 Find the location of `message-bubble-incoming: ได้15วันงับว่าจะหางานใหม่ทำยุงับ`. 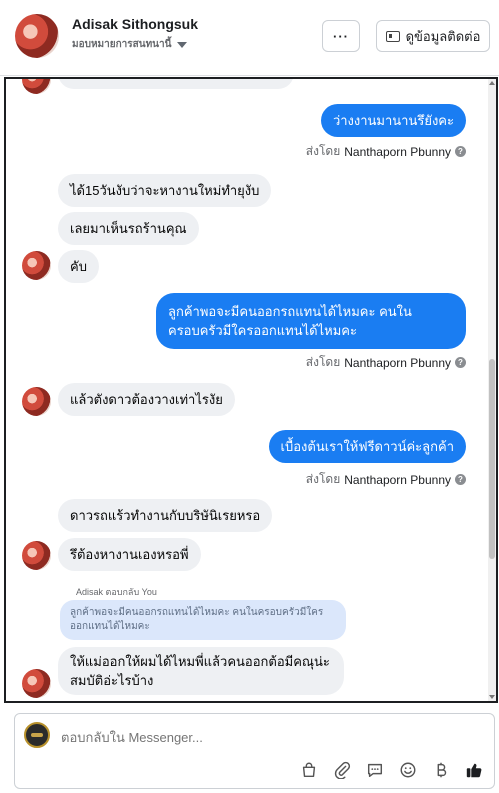

message-bubble-incoming: ได้15วันงับว่าจะหางานใหม่ทำยุงับ is located at coordinates (165, 190).